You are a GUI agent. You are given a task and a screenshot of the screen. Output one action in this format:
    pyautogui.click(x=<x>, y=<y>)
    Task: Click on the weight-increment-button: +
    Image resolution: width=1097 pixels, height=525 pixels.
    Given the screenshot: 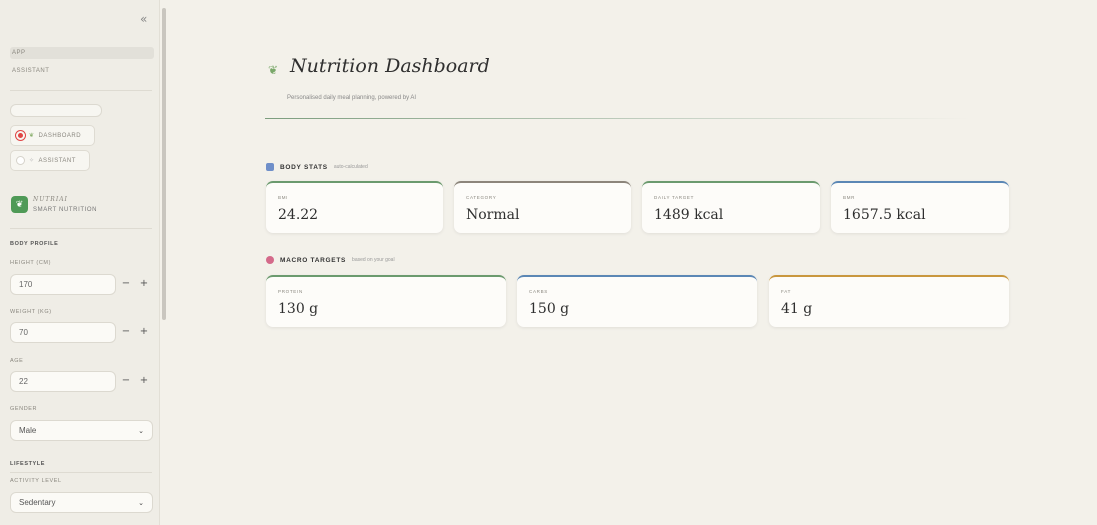 What is the action you would take?
    pyautogui.click(x=144, y=331)
    